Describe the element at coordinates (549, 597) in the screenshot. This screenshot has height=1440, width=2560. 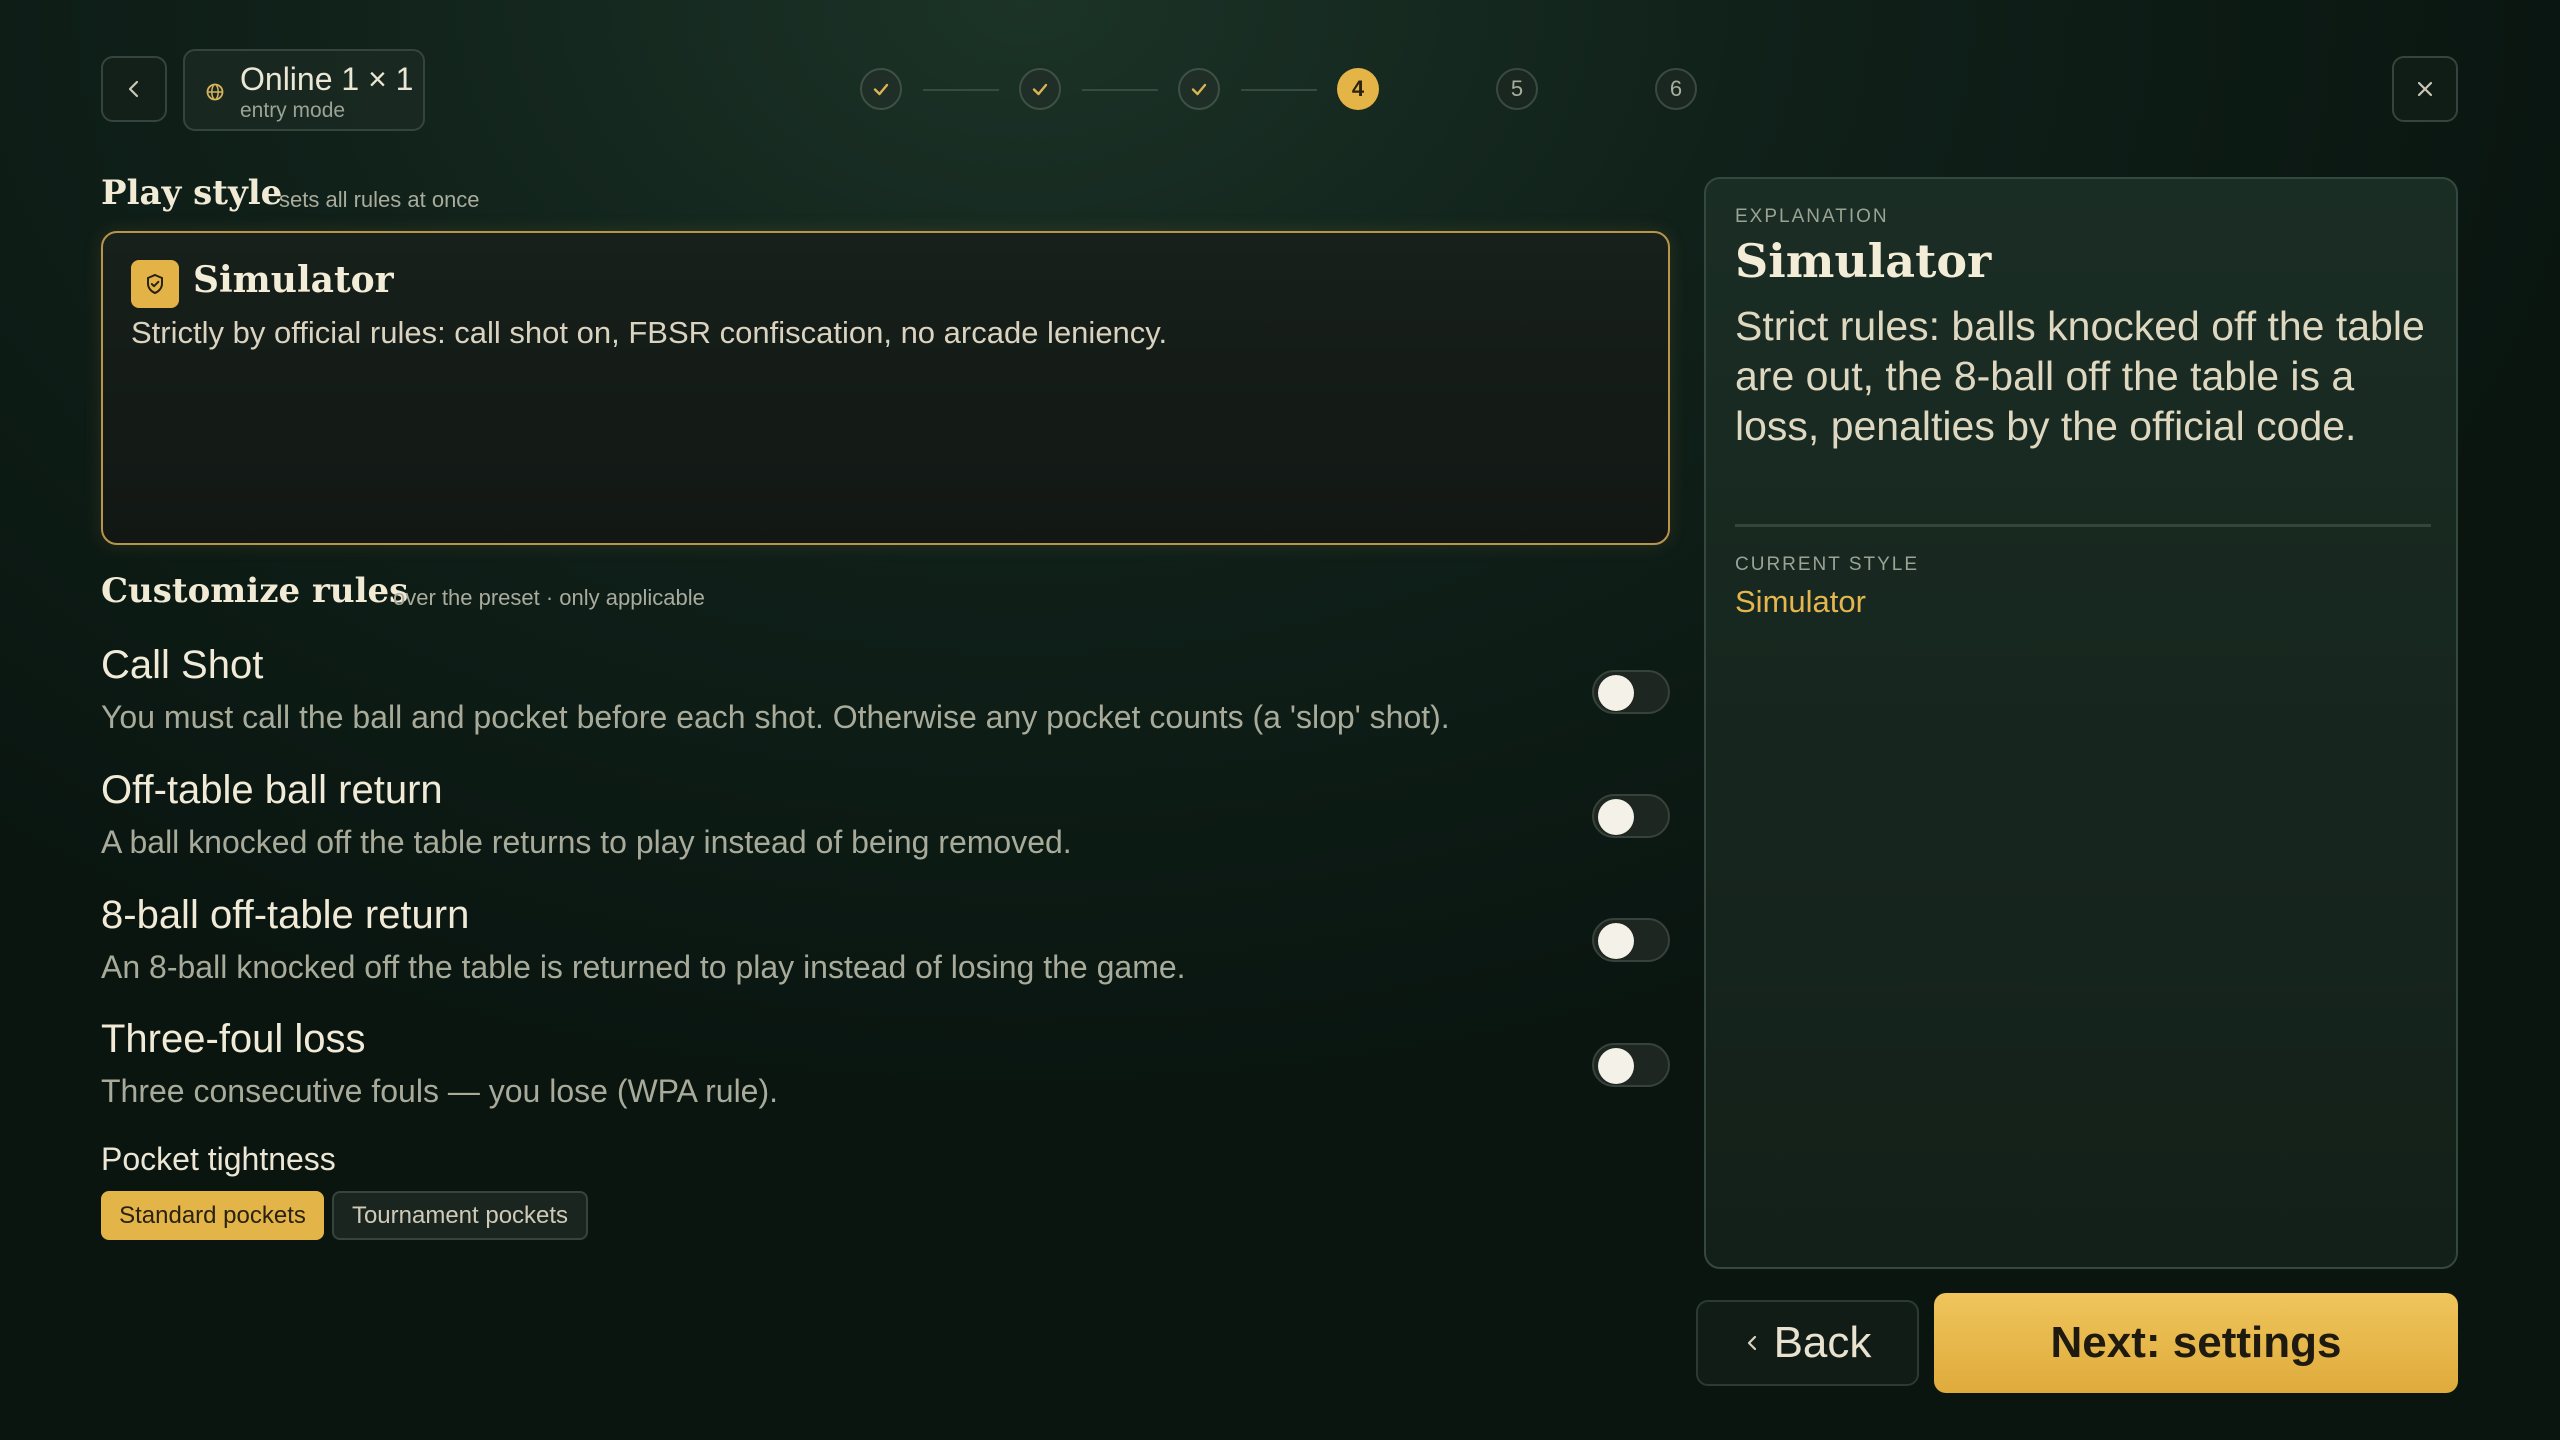
I see `customize-rules-hint: over the preset · only applicable` at that location.